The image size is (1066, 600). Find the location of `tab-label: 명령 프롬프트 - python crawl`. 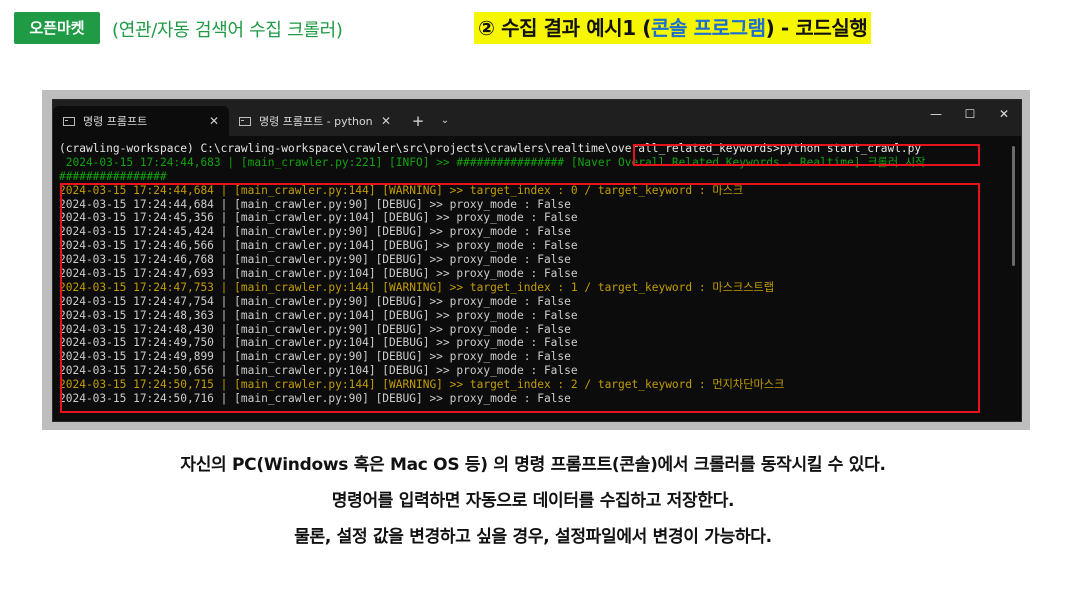

tab-label: 명령 프롬프트 - python crawl is located at coordinates (317, 121).